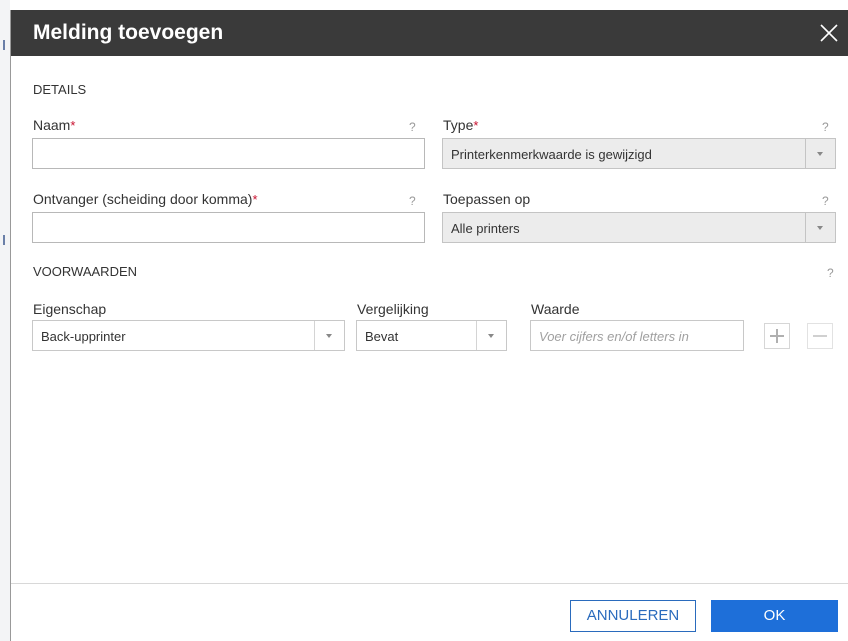 Image resolution: width=848 pixels, height=641 pixels. Describe the element at coordinates (429, 583) in the screenshot. I see `footer-divider` at that location.